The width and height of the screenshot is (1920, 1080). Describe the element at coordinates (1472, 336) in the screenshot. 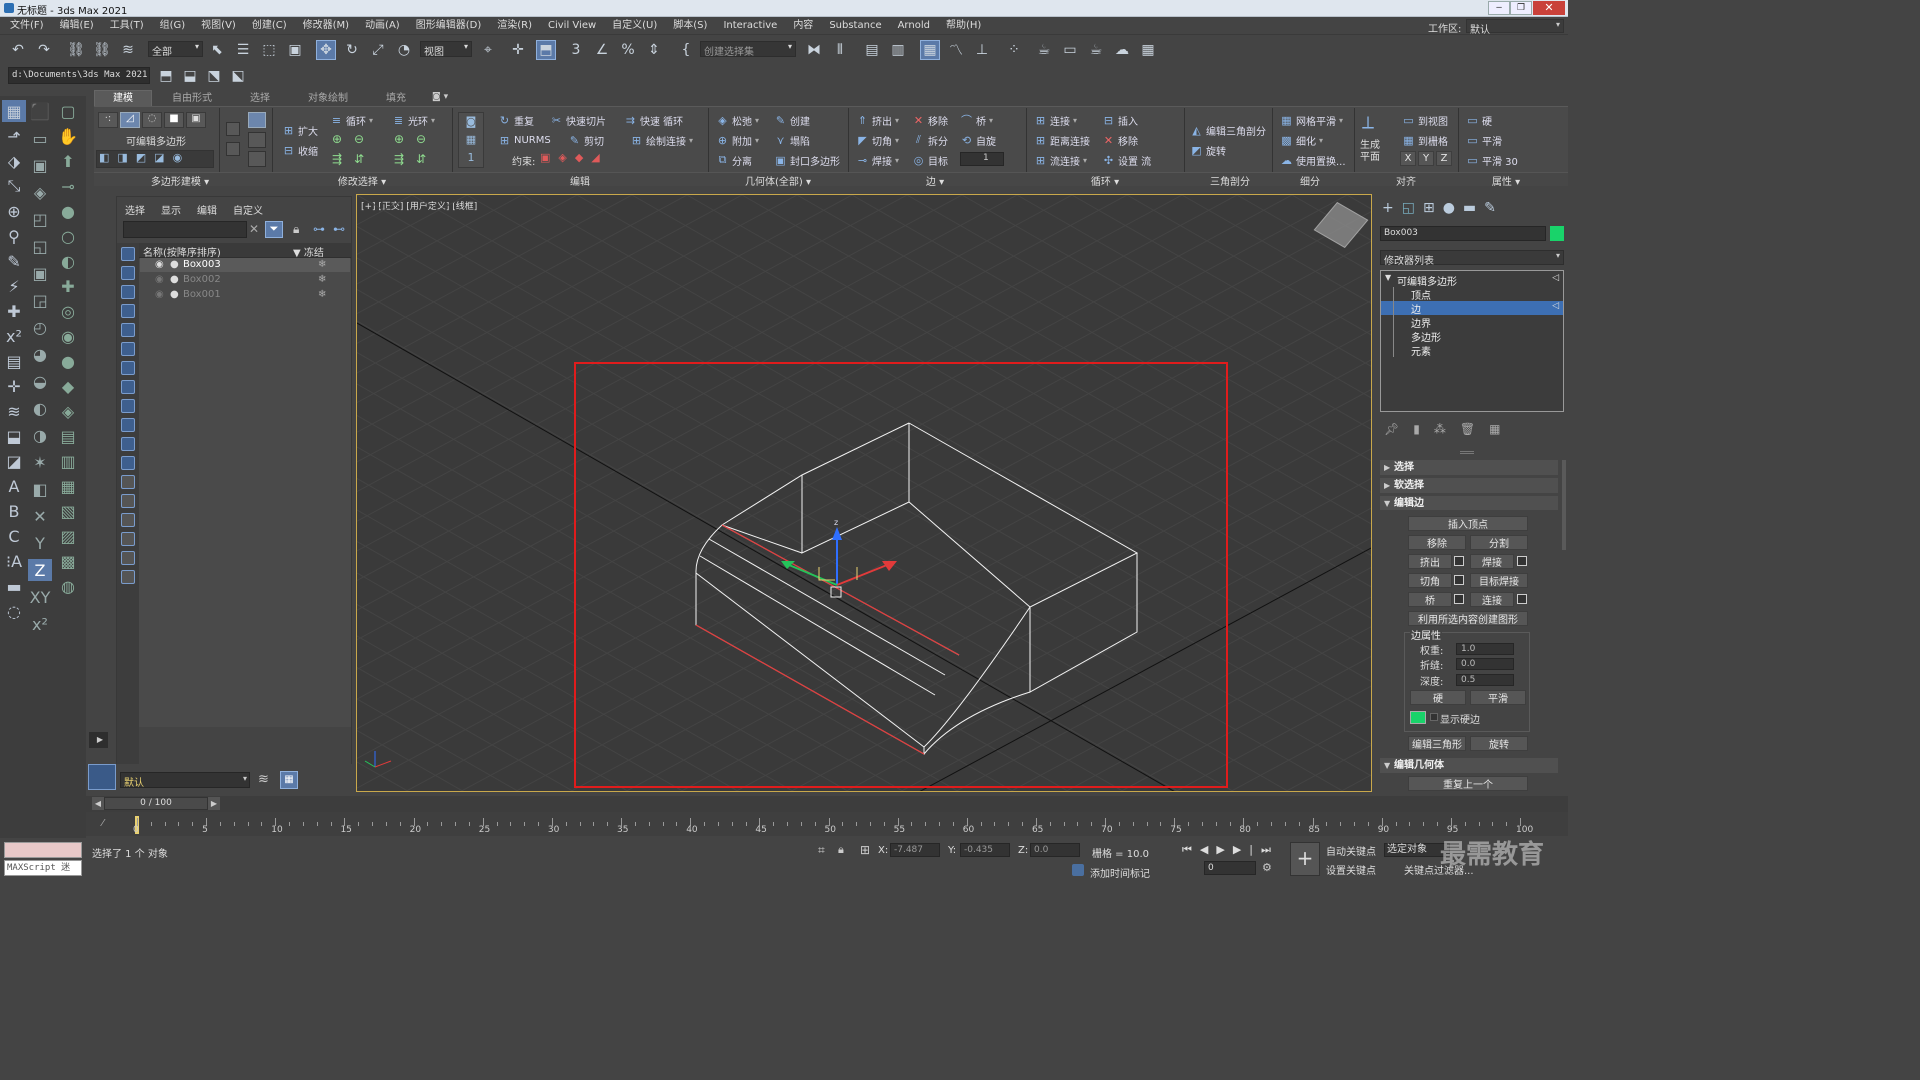

I see `stack-sublevel: 多边形` at that location.